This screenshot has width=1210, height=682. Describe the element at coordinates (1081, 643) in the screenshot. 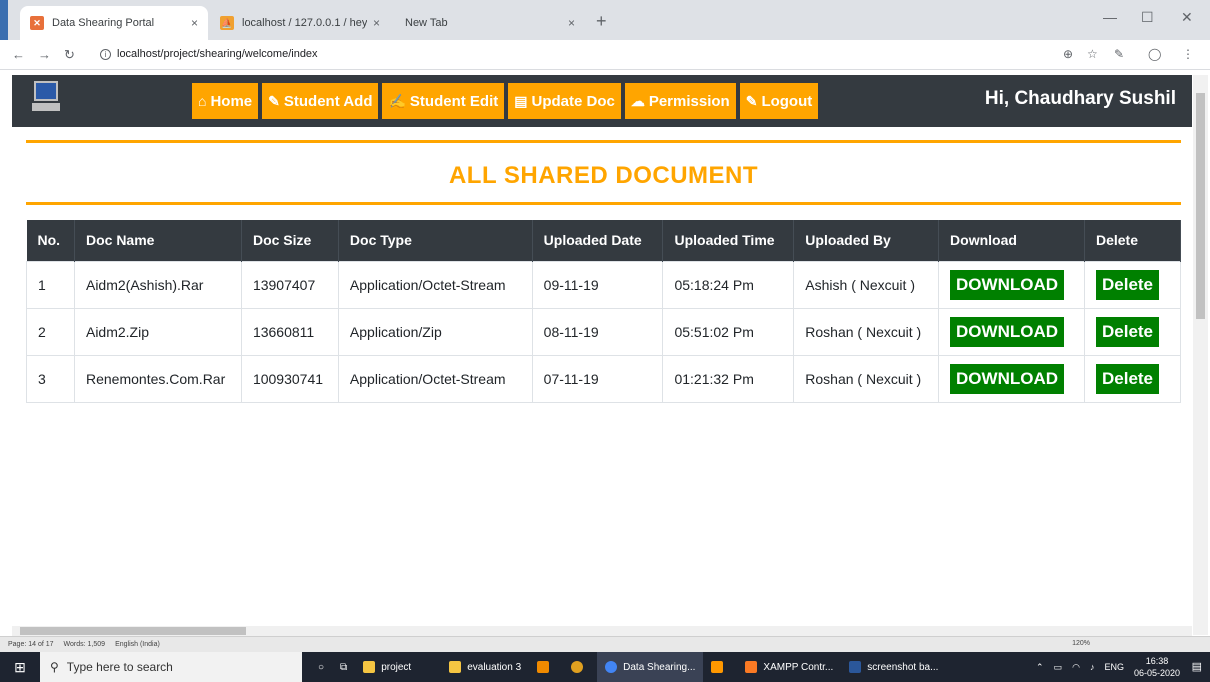

I see `zoom-level: 120%` at that location.